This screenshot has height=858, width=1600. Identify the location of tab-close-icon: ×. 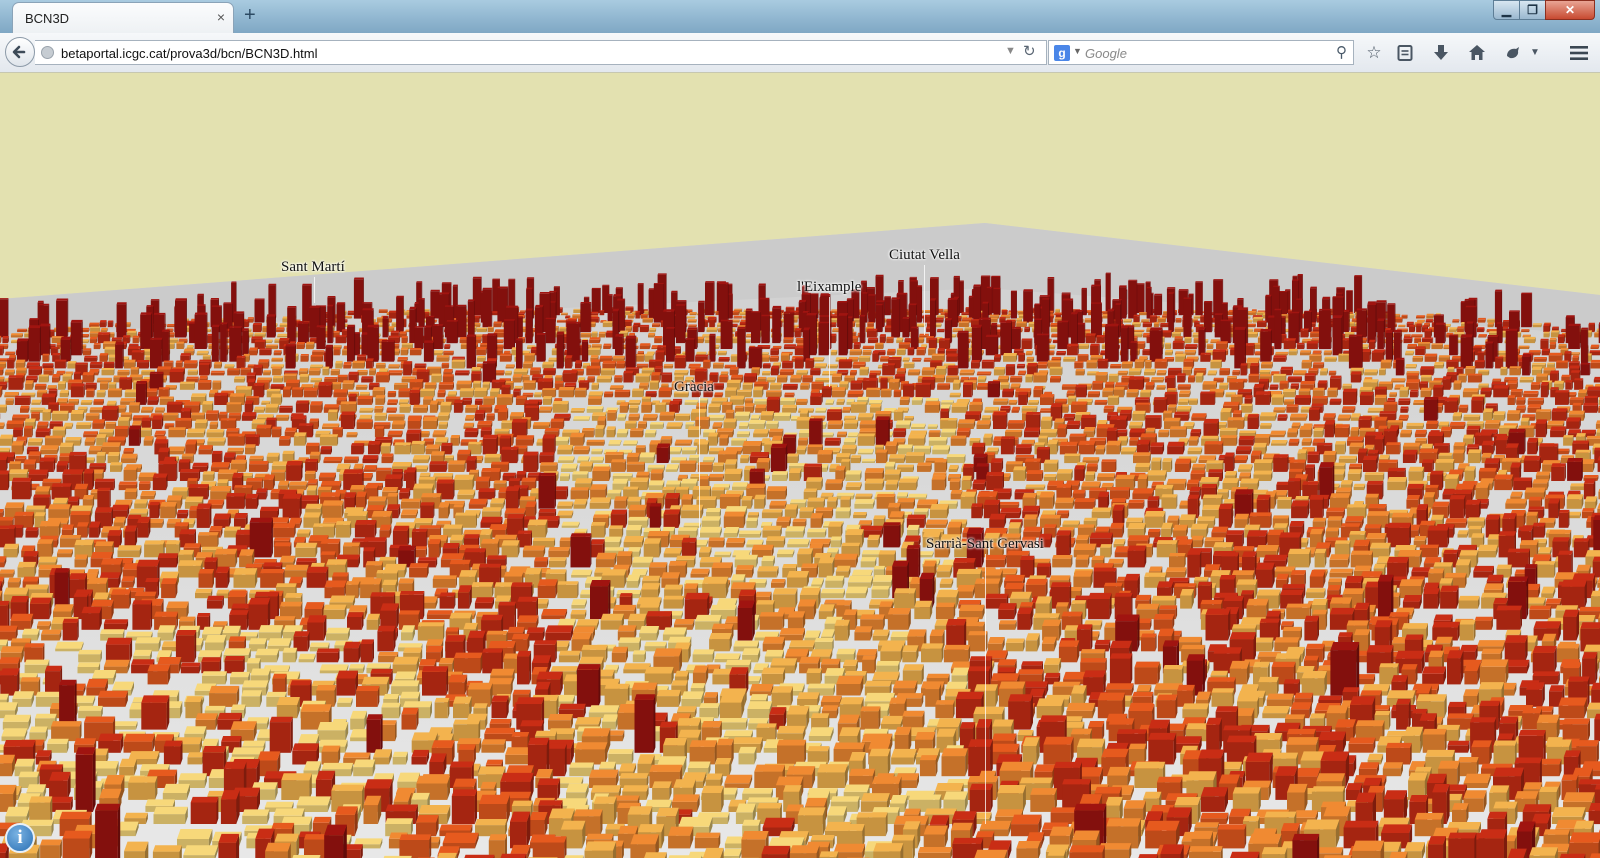
(221, 17).